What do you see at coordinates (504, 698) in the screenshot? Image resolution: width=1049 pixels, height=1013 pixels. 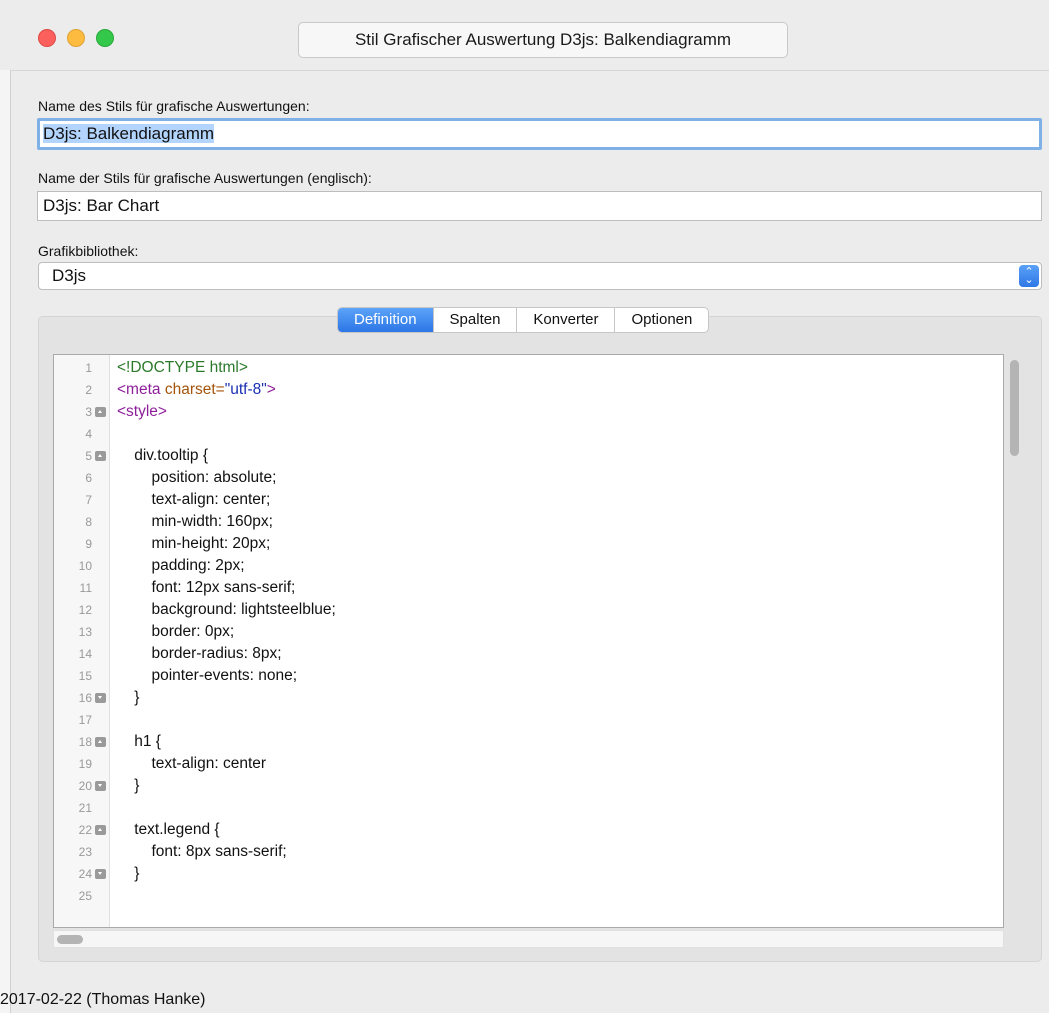 I see `code-line: 16 }` at bounding box center [504, 698].